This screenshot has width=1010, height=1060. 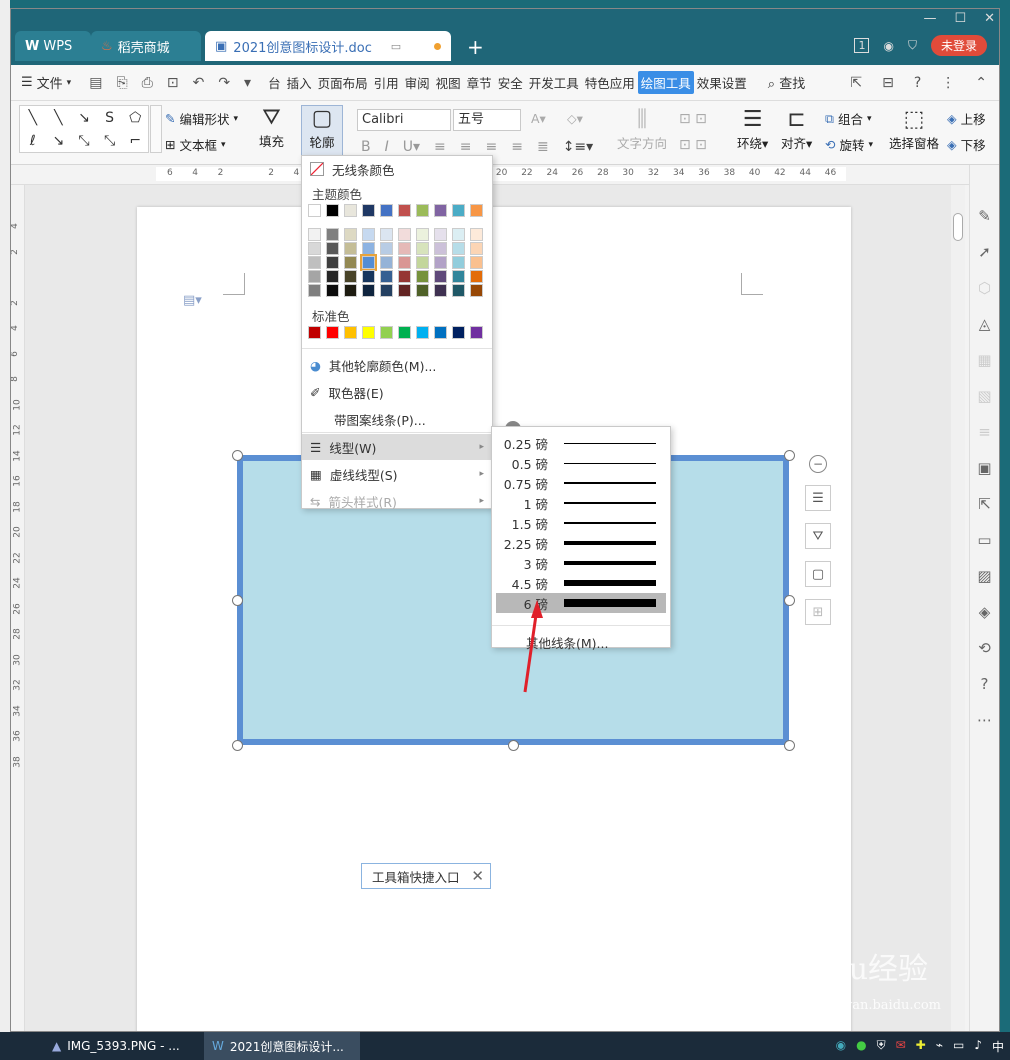 I want to click on font-color-button: A▾, so click(x=538, y=118).